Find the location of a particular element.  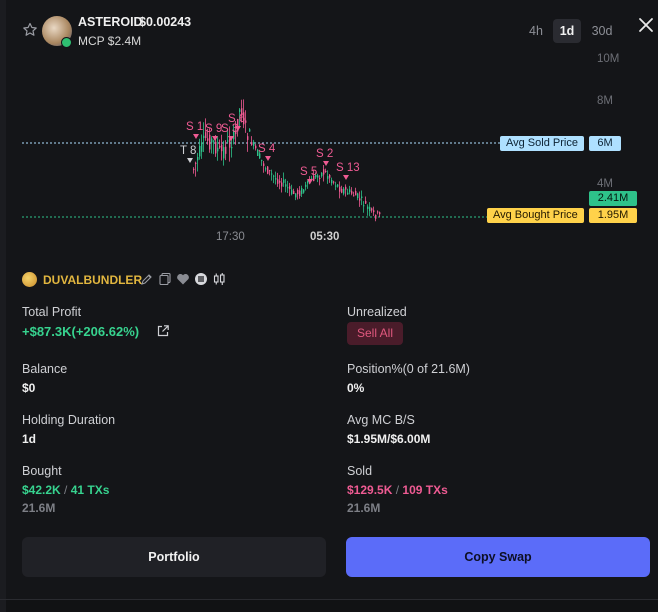

trade-marker-label: S 6 is located at coordinates (236, 119).